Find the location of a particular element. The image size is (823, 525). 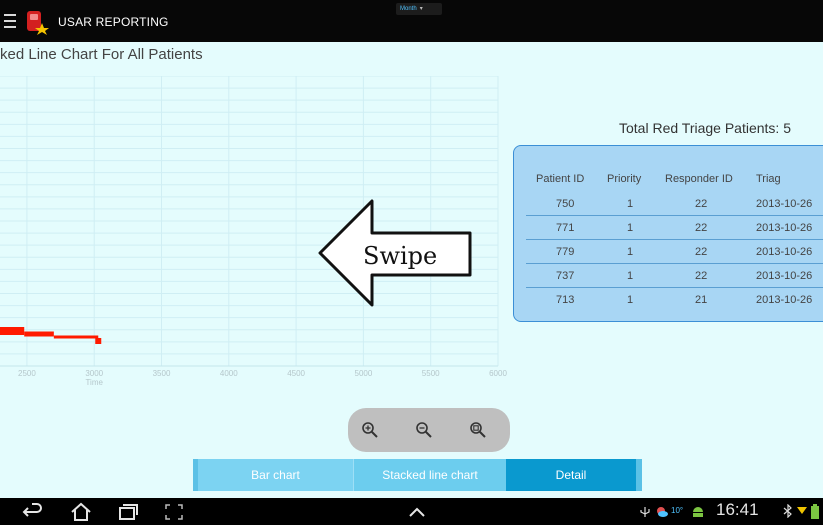

recent-apps-icon is located at coordinates (128, 512).